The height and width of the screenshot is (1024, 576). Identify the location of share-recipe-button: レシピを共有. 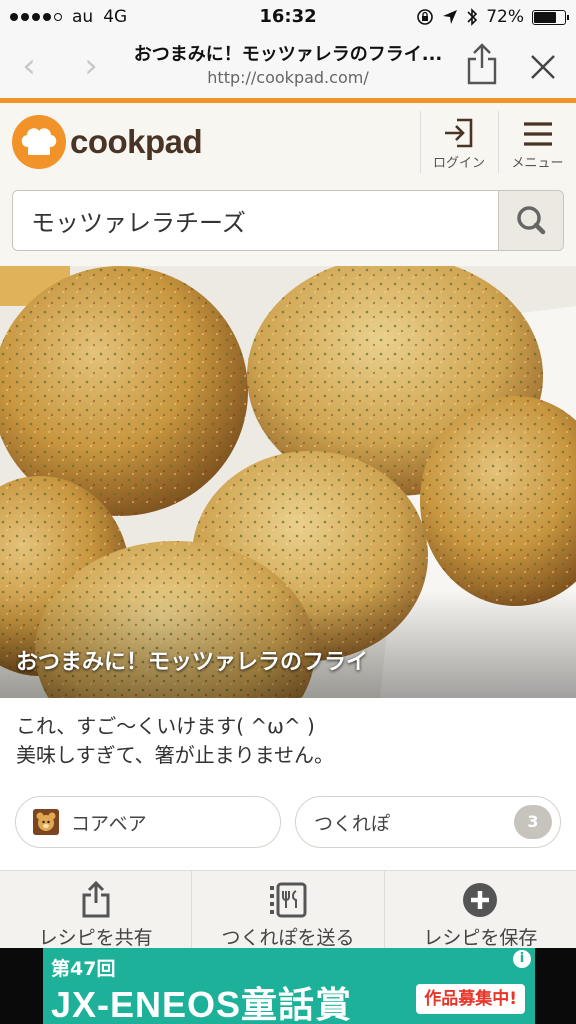
(96, 910).